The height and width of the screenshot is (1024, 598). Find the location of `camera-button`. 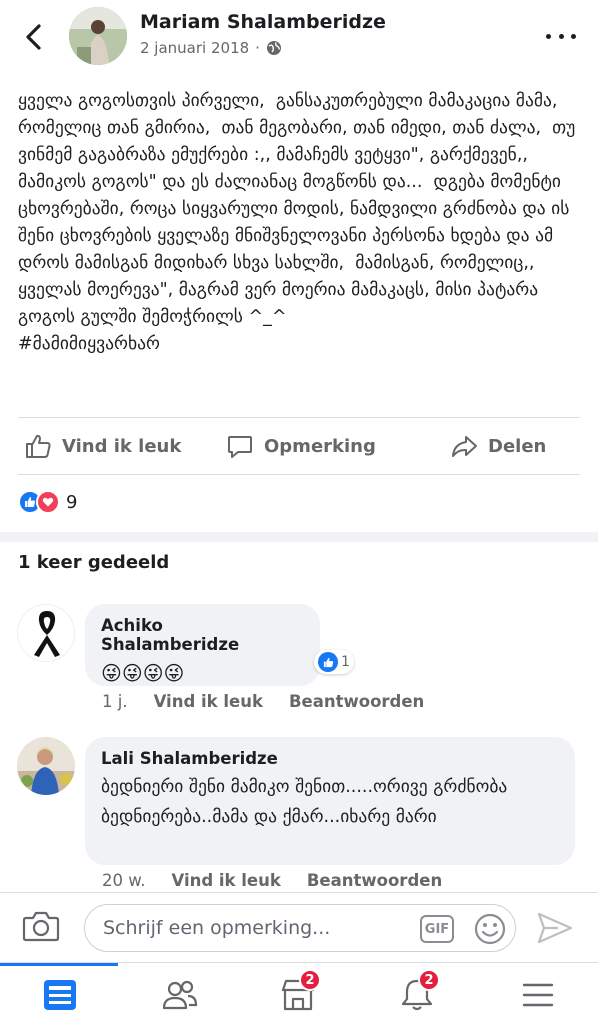

camera-button is located at coordinates (41, 928).